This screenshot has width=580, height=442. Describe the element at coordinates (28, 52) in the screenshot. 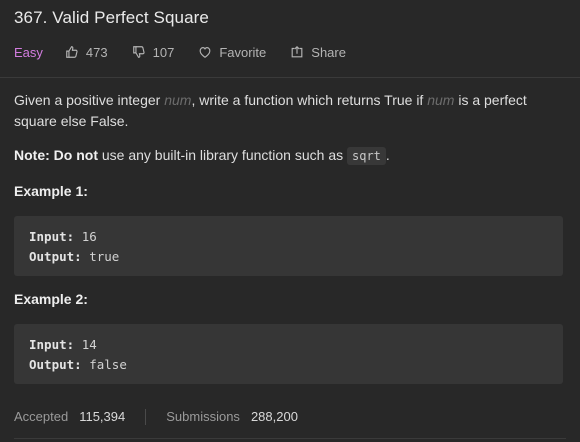

I see `difficulty-label: Easy` at that location.